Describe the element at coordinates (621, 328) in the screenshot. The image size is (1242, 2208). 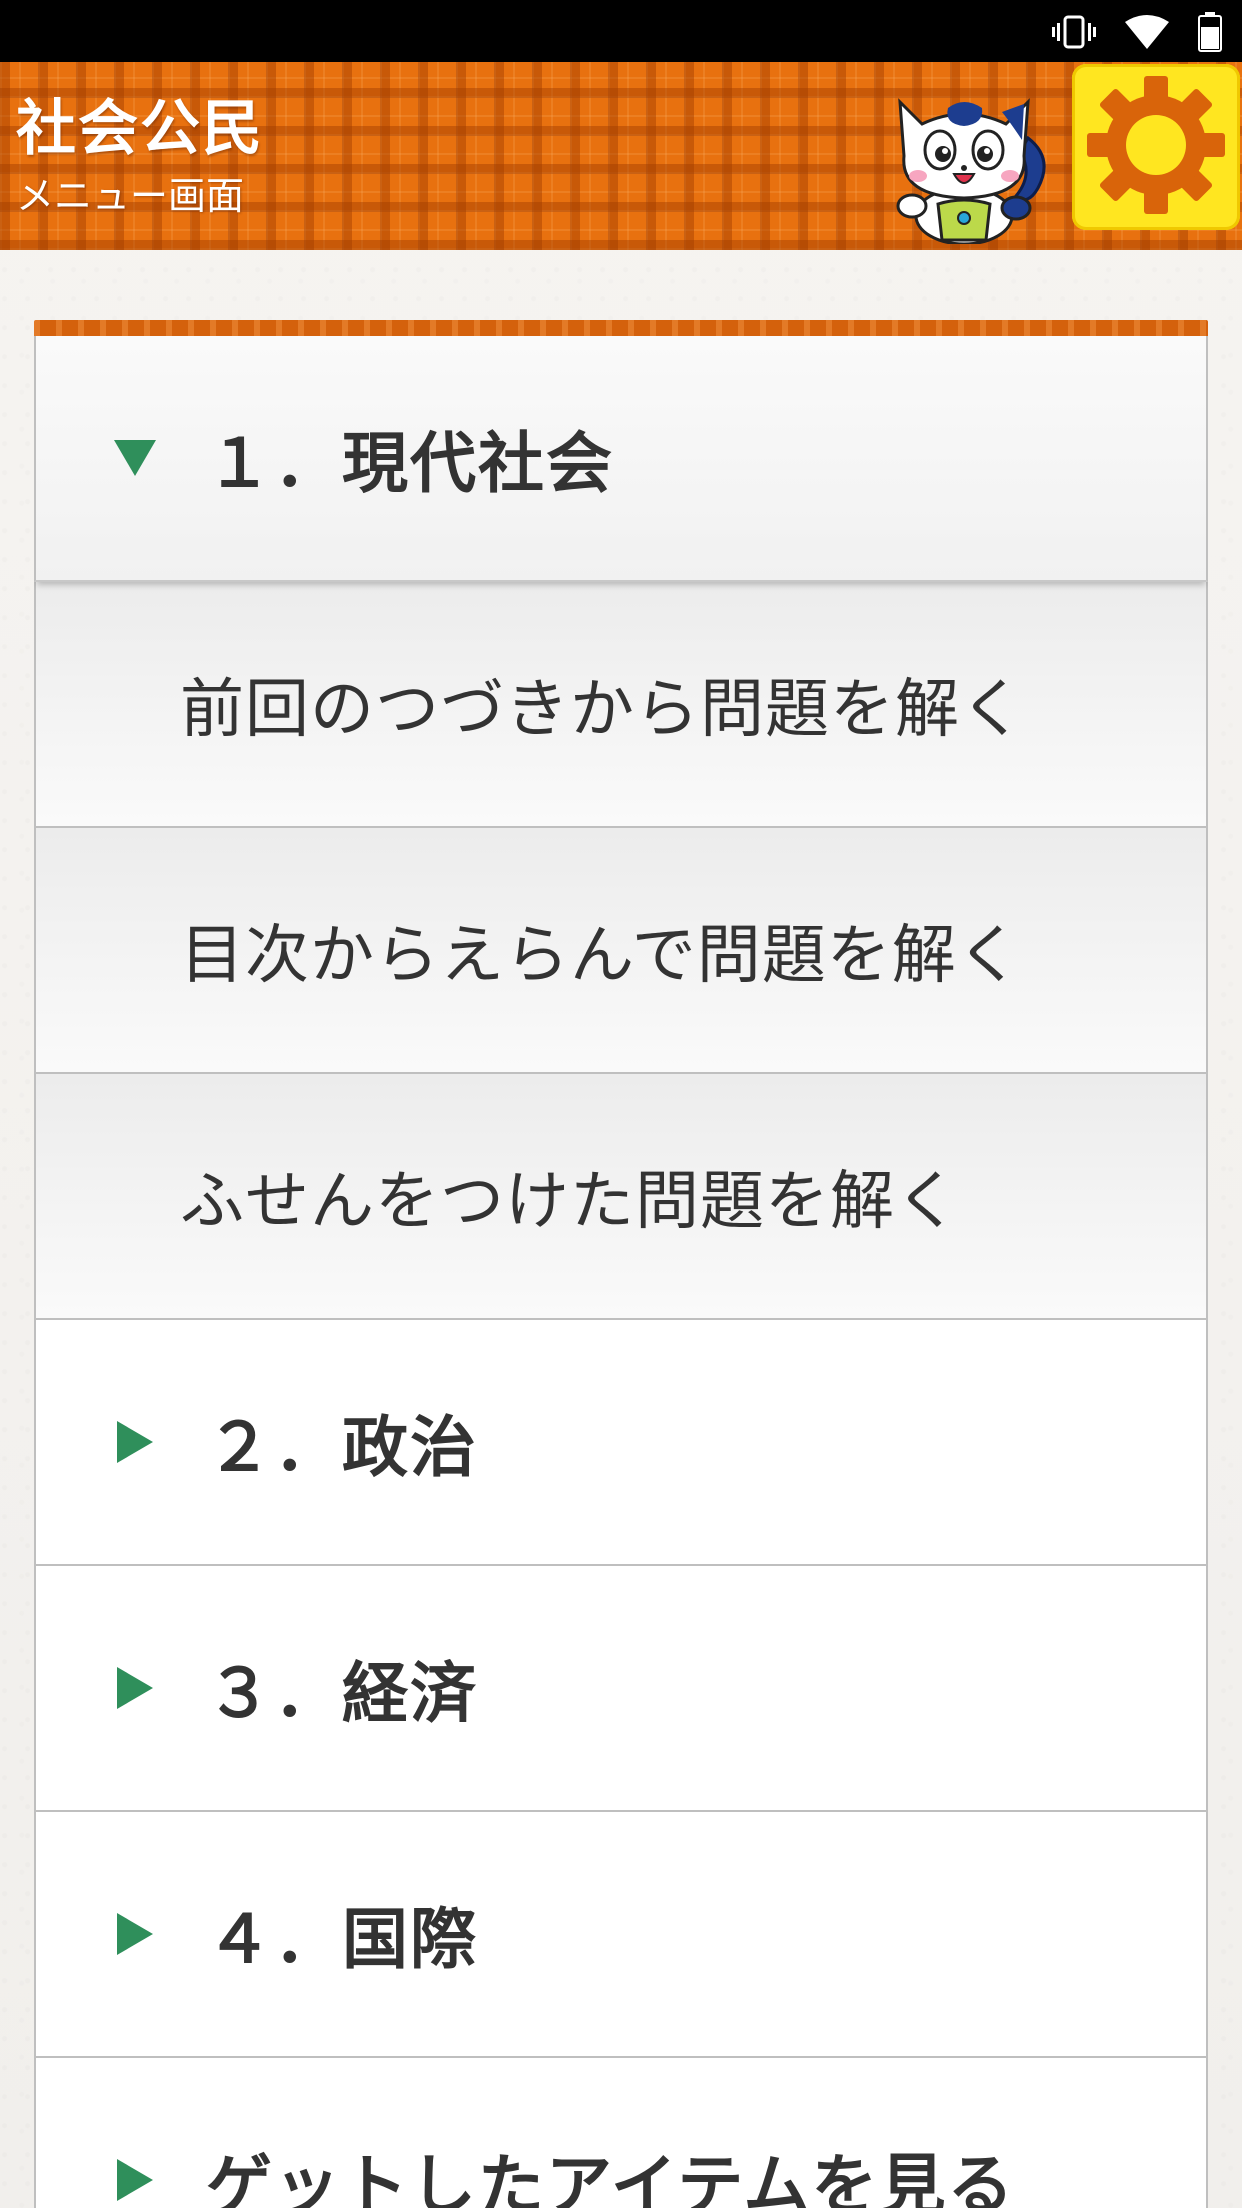
I see `panel-top-bar` at that location.